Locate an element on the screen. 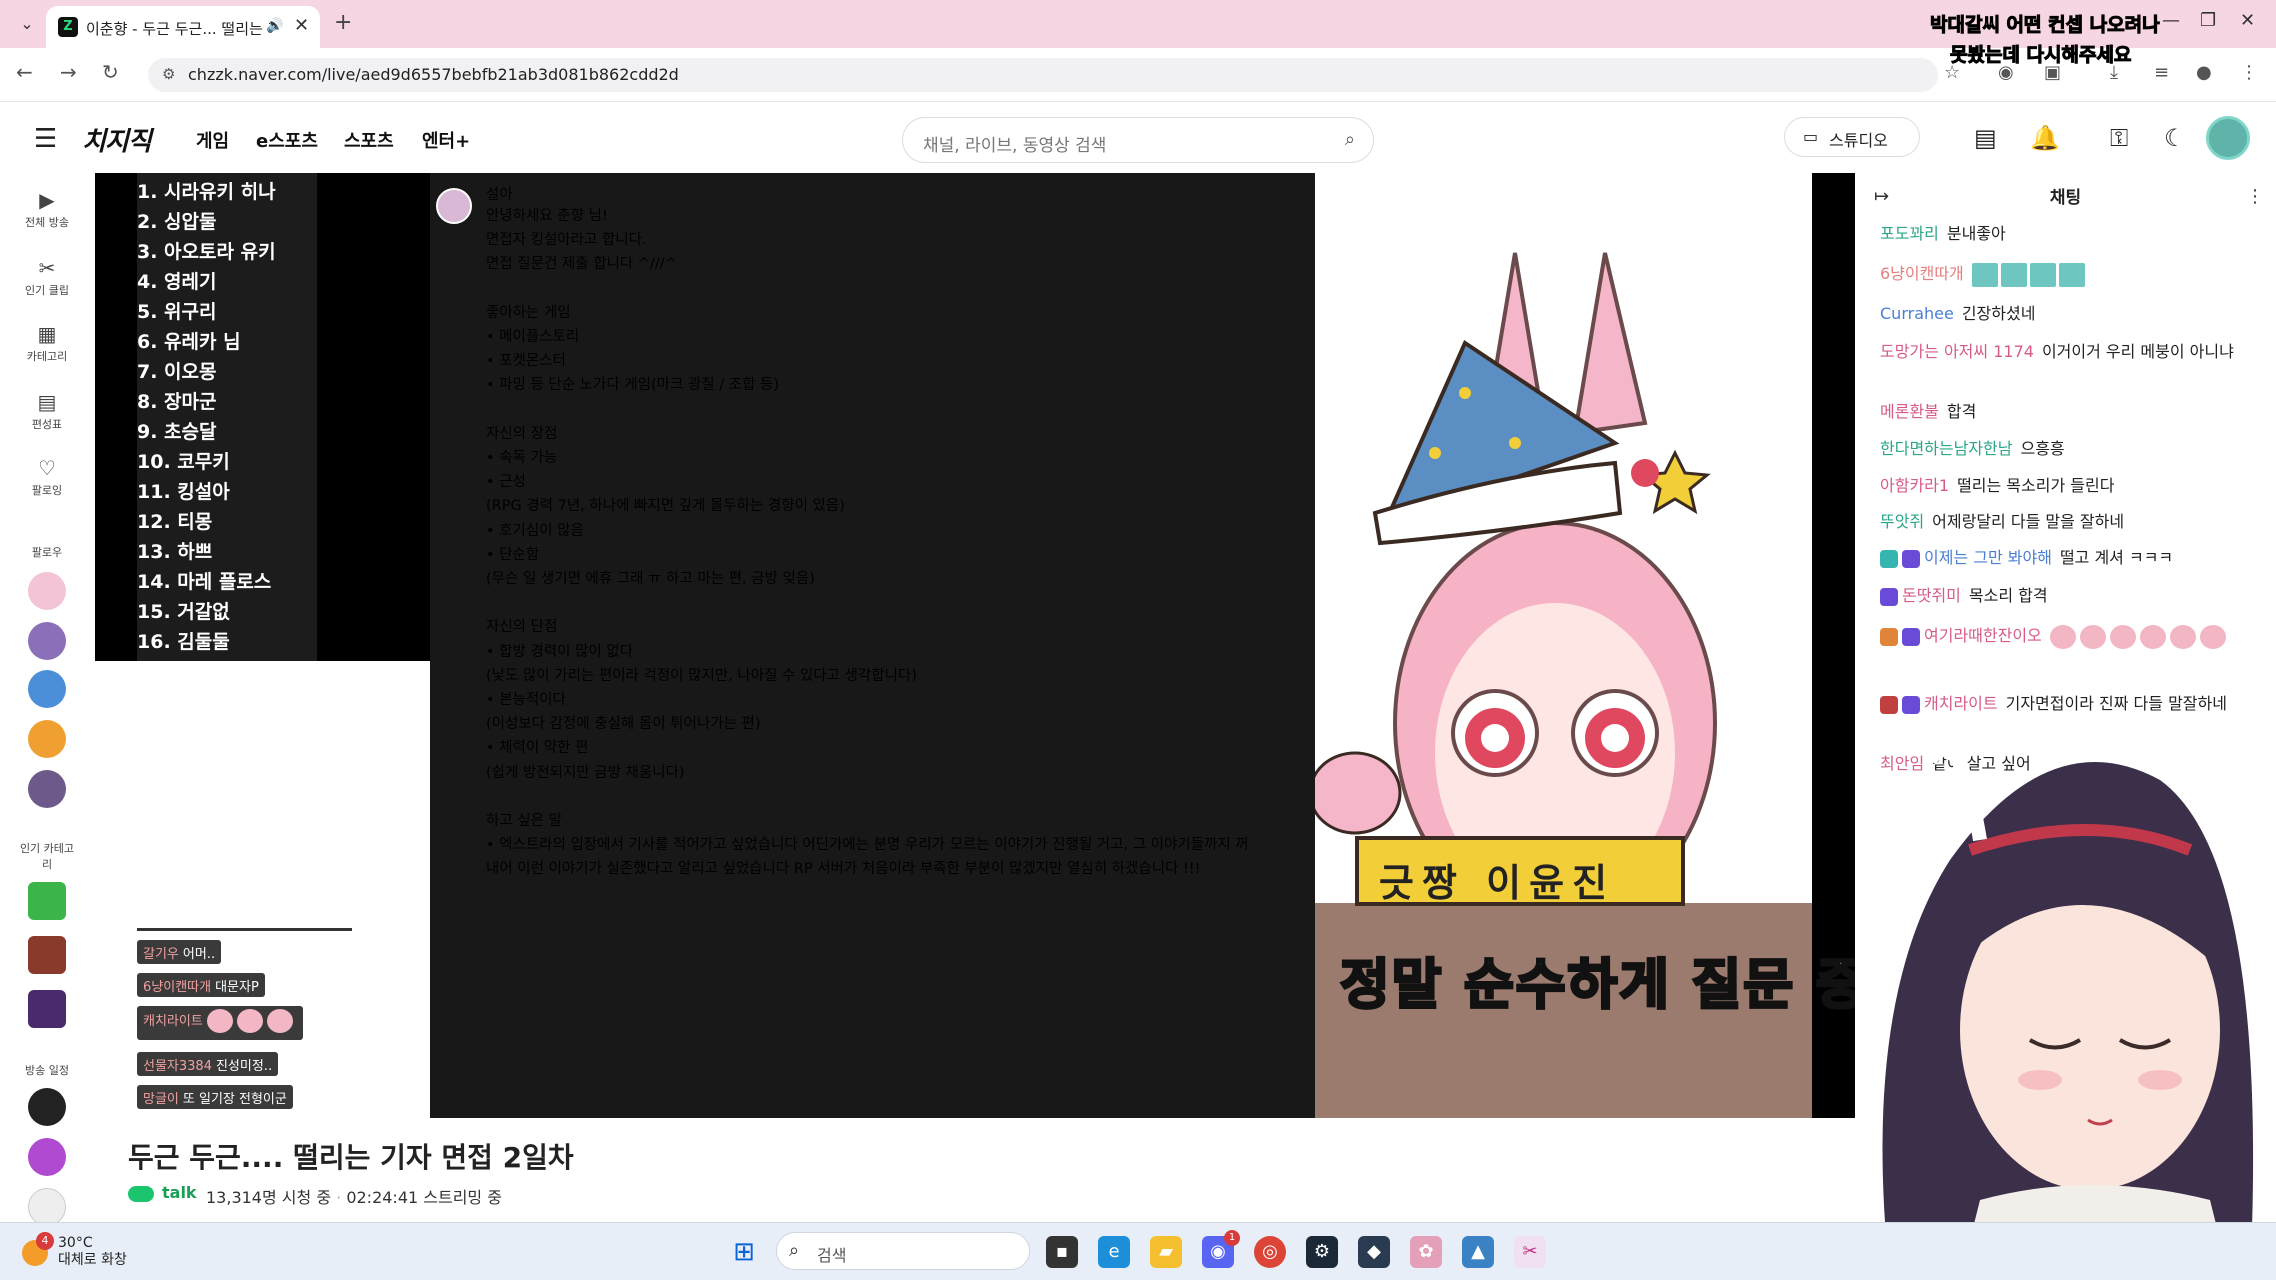 This screenshot has height=1280, width=2276. nav-entertainment: 엔터+ is located at coordinates (446, 140).